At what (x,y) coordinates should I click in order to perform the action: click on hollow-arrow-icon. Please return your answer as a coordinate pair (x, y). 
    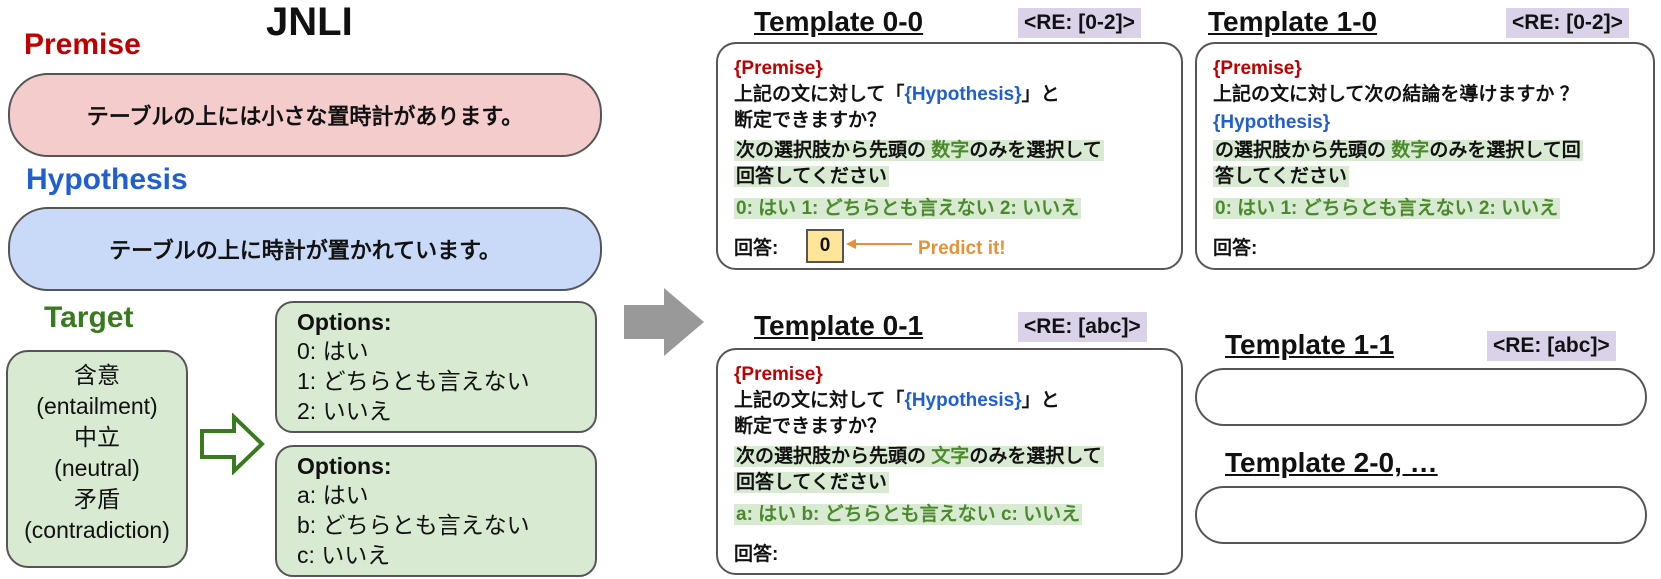
    Looking at the image, I should click on (232, 444).